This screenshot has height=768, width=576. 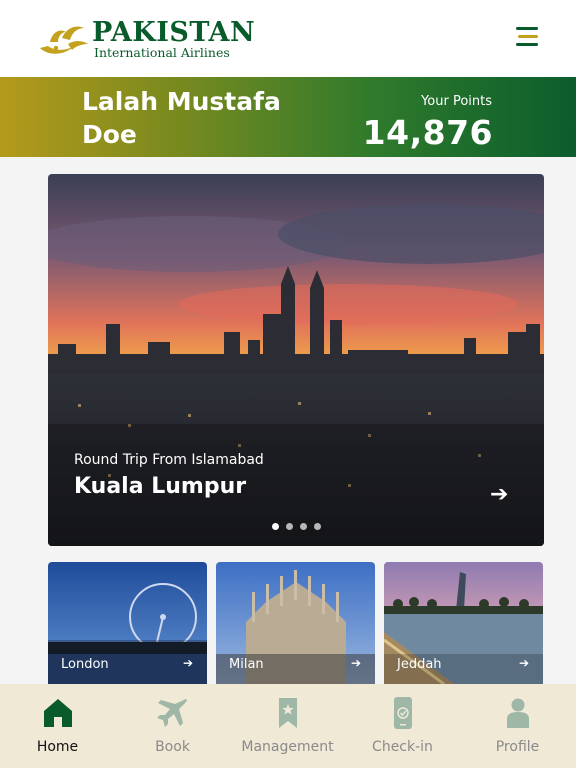 I want to click on destination-tile-london: London ➔, so click(x=127, y=623).